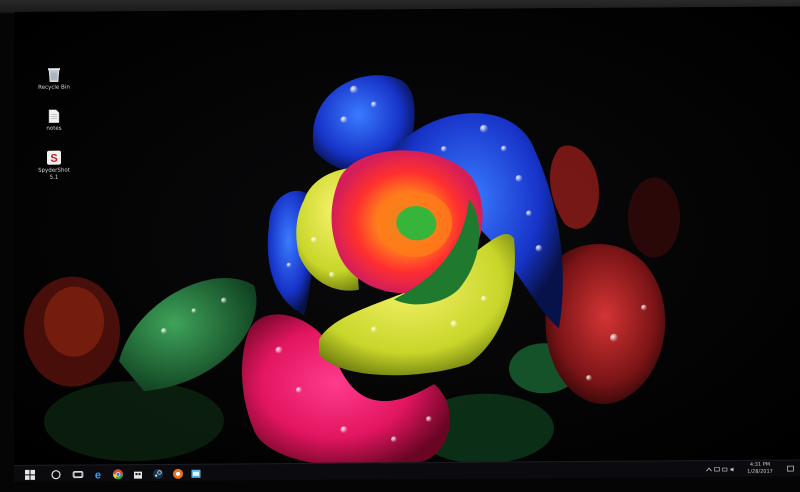  What do you see at coordinates (733, 469) in the screenshot?
I see `volume-icon` at bounding box center [733, 469].